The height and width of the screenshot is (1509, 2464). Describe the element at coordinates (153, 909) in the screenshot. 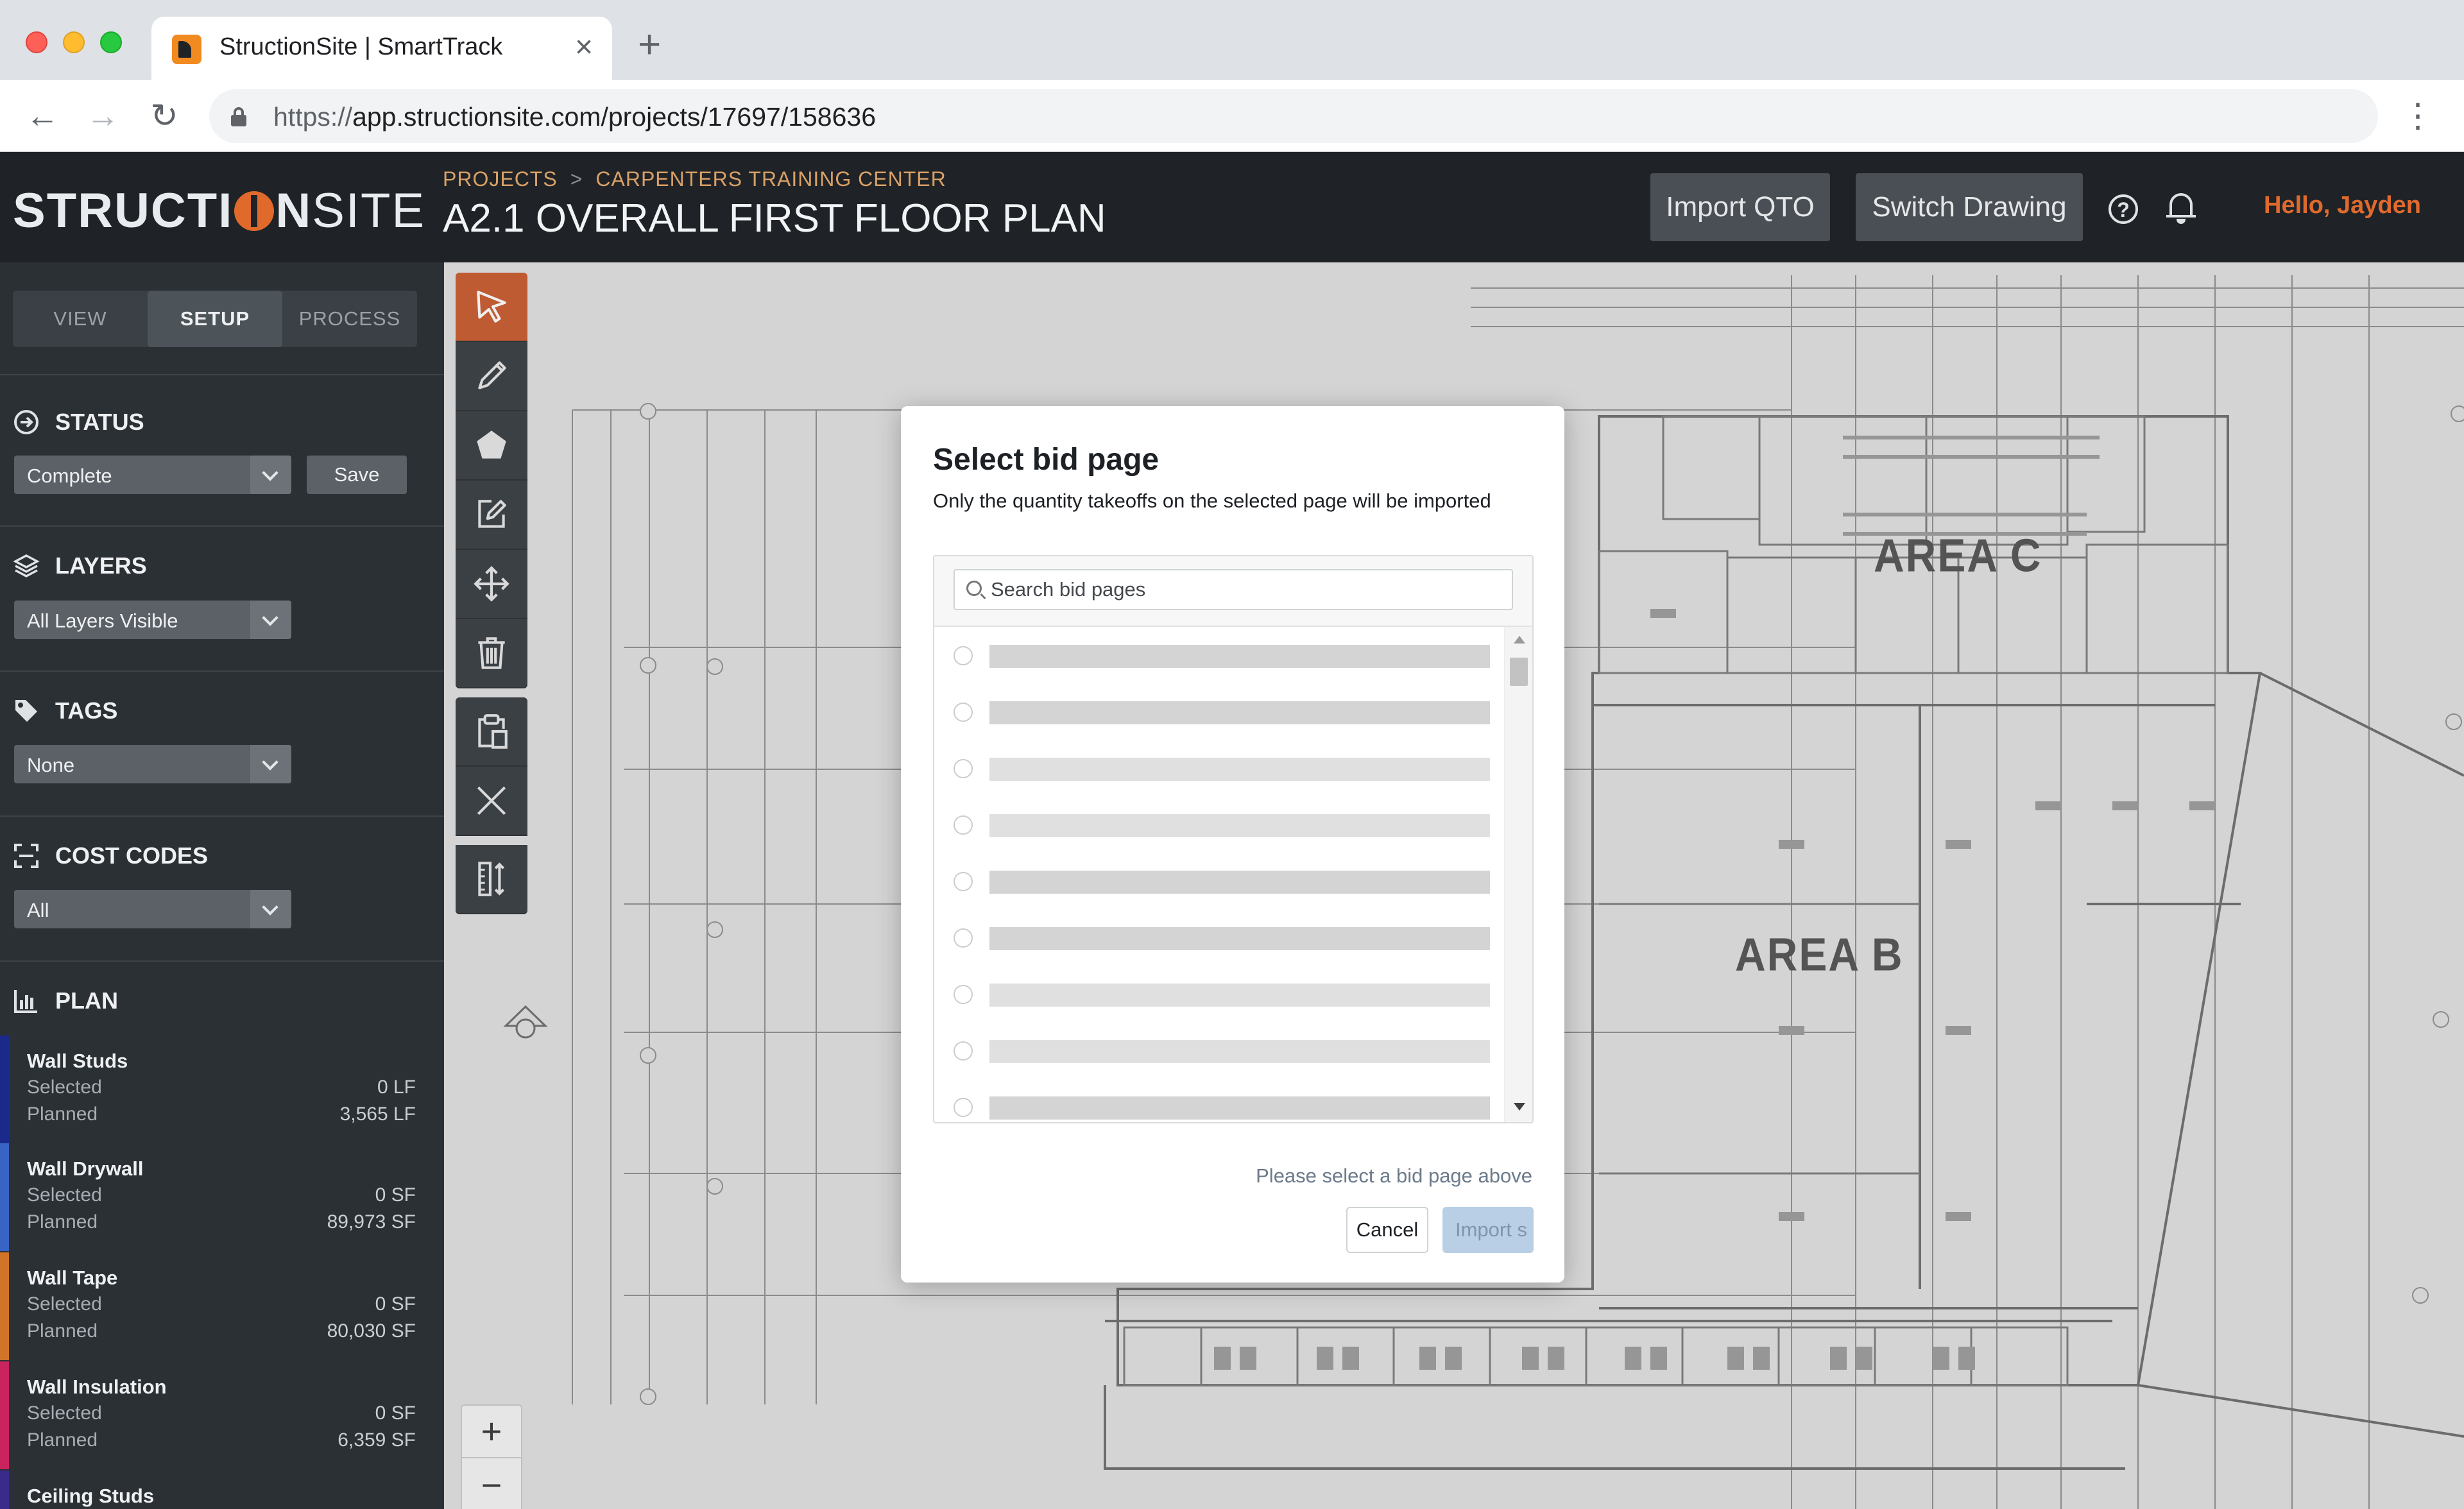

I see `cost-codes-select: All` at that location.